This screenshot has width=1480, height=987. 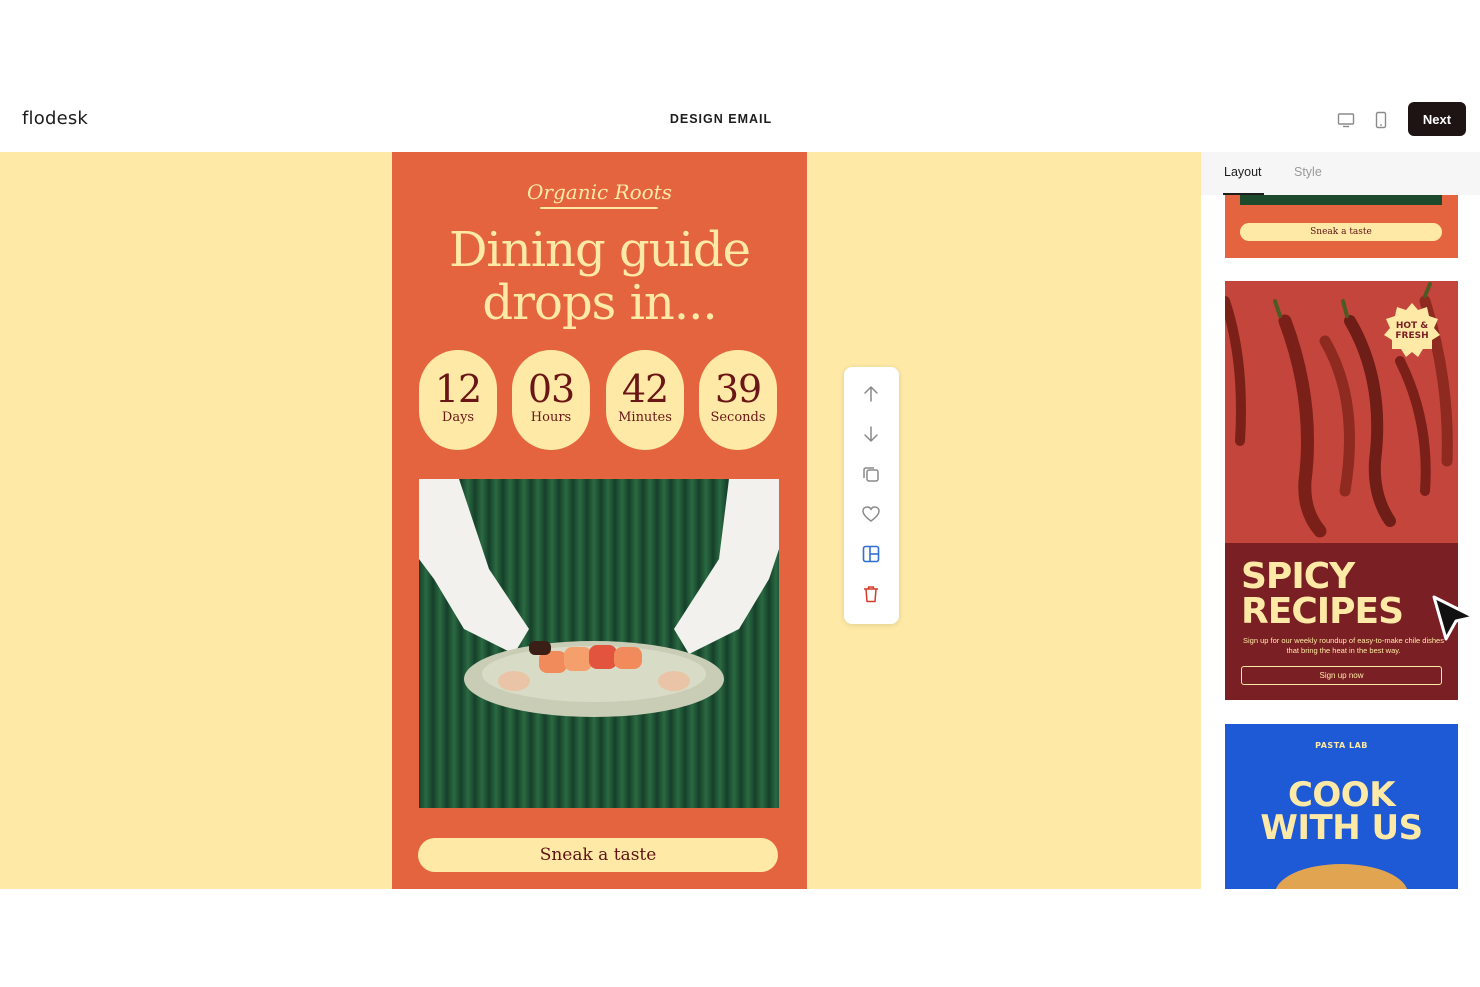 What do you see at coordinates (599, 208) in the screenshot?
I see `brand-underline` at bounding box center [599, 208].